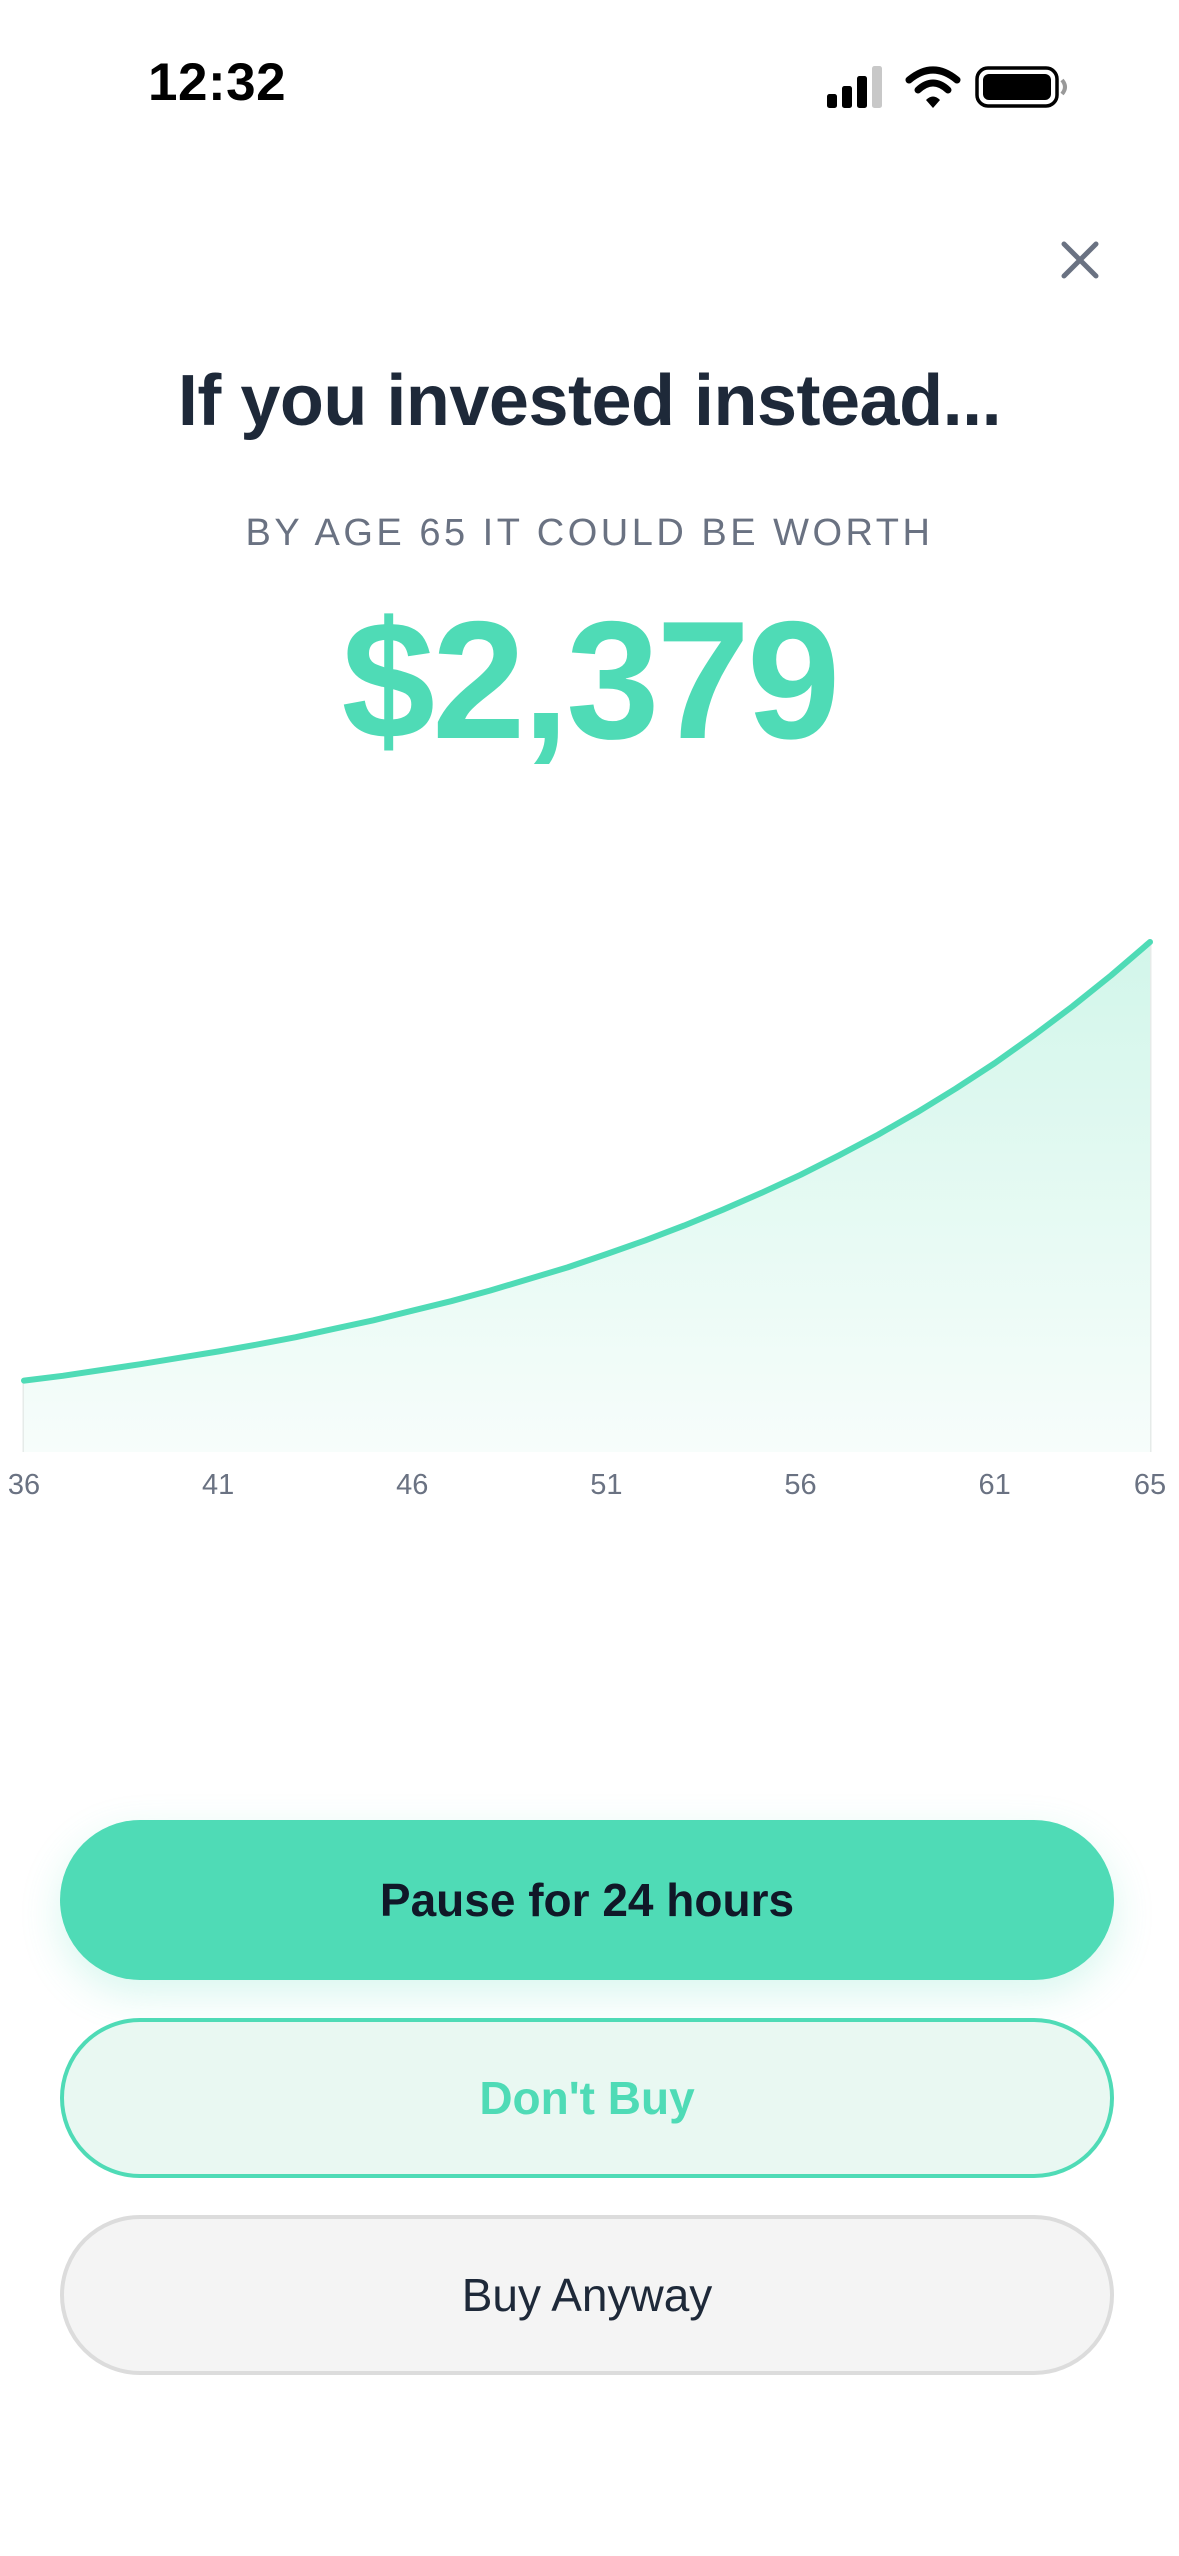 The width and height of the screenshot is (1179, 2556). I want to click on buy-anyway-button: Buy Anyway, so click(587, 2295).